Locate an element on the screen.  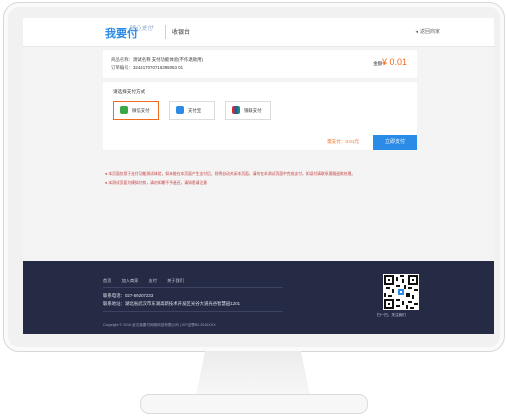
notice-item: ● 本测试页面为模拟付款，请勿如期不予退还，请知悉请注意 is located at coordinates (156, 183).